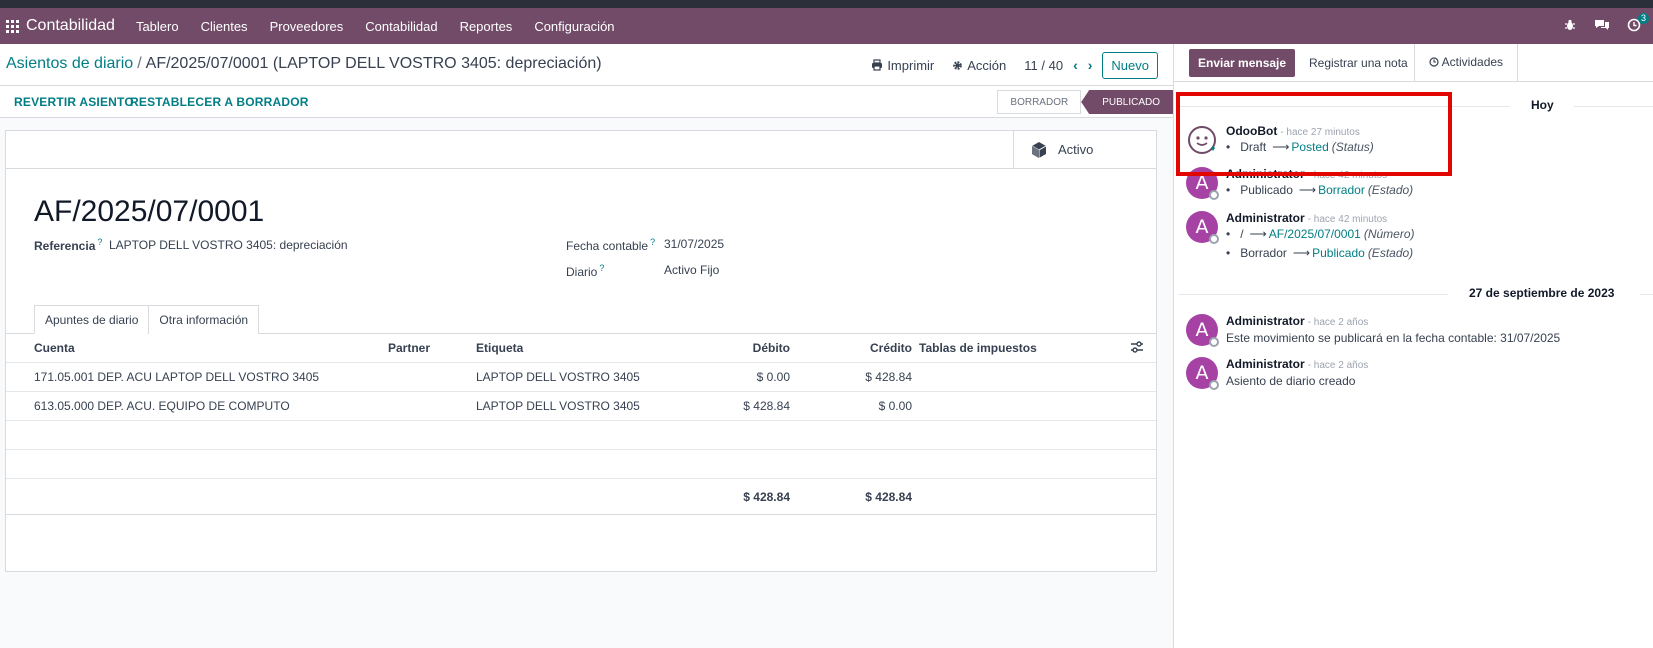  I want to click on action-label: Acción, so click(987, 65).